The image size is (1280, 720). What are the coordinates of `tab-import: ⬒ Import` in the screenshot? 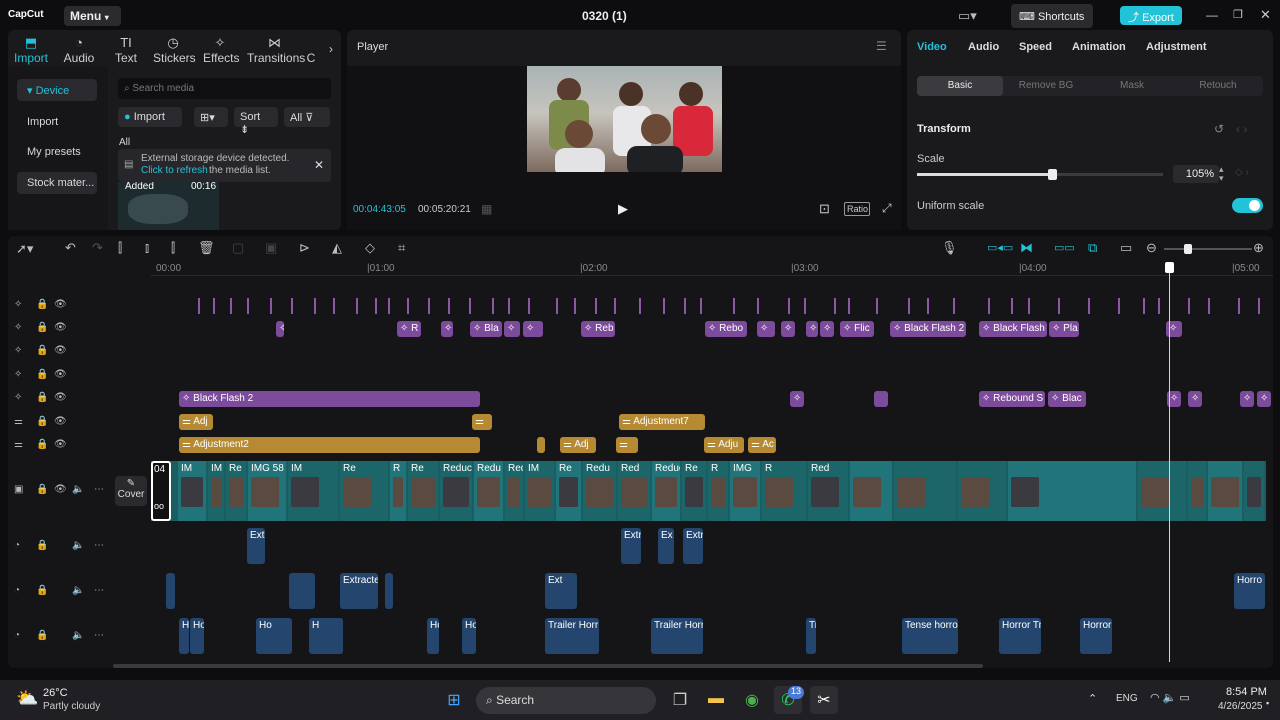 It's located at (31, 49).